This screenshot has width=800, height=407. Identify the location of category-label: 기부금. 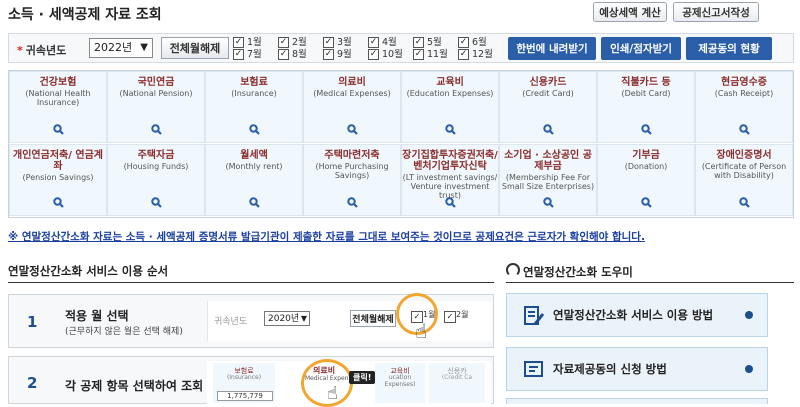
(646, 155).